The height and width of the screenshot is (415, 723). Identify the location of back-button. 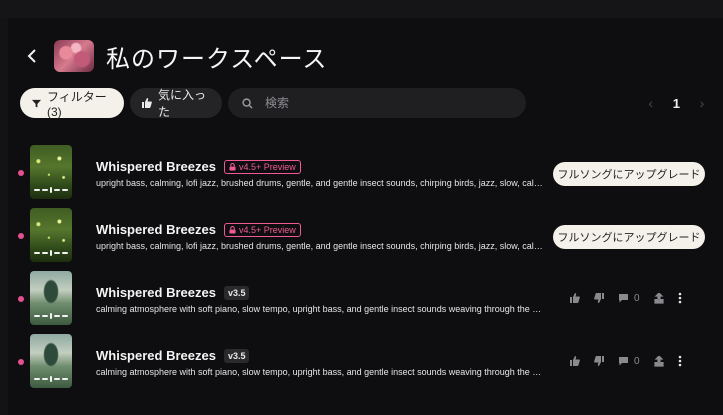
(32, 56).